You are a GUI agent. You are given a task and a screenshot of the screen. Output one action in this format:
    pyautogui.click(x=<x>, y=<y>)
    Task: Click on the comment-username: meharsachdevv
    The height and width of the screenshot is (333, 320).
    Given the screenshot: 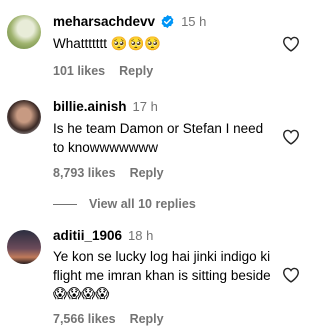 What is the action you would take?
    pyautogui.click(x=104, y=21)
    